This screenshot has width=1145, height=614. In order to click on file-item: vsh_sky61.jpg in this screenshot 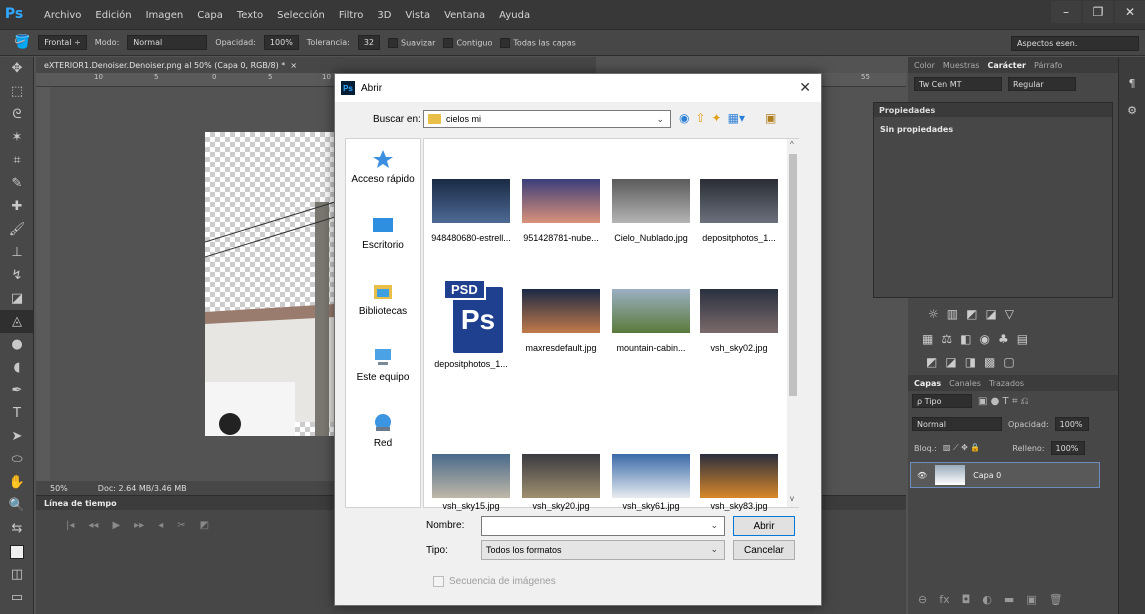, I will do `click(651, 482)`.